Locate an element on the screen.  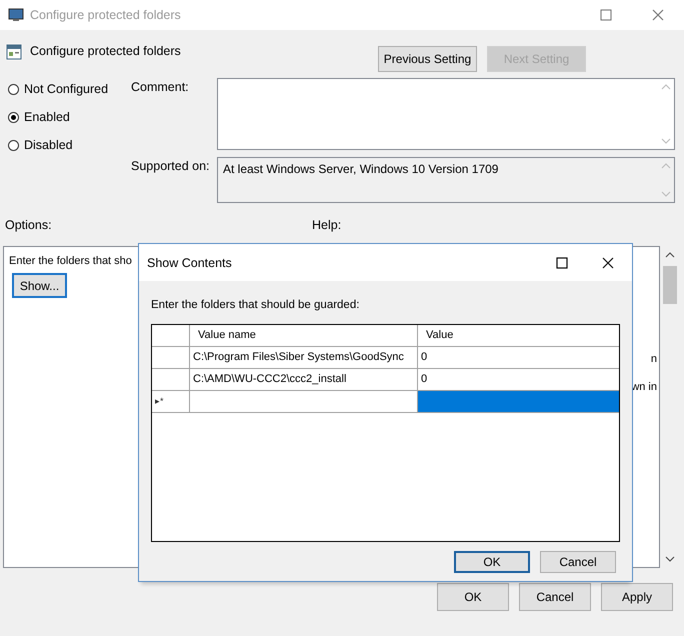
help-label: Help: is located at coordinates (327, 225).